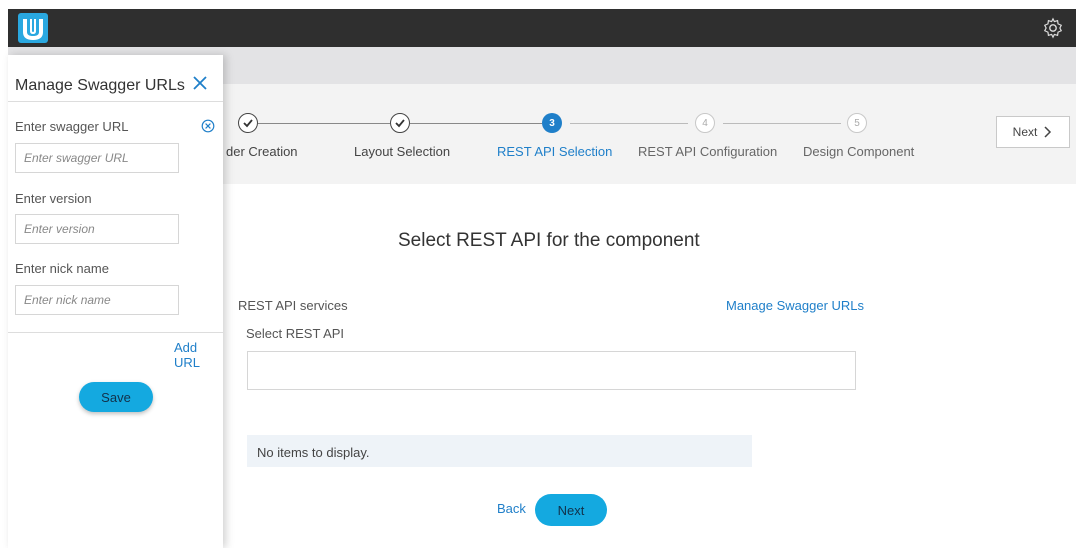  Describe the element at coordinates (1053, 28) in the screenshot. I see `gear-icon` at that location.